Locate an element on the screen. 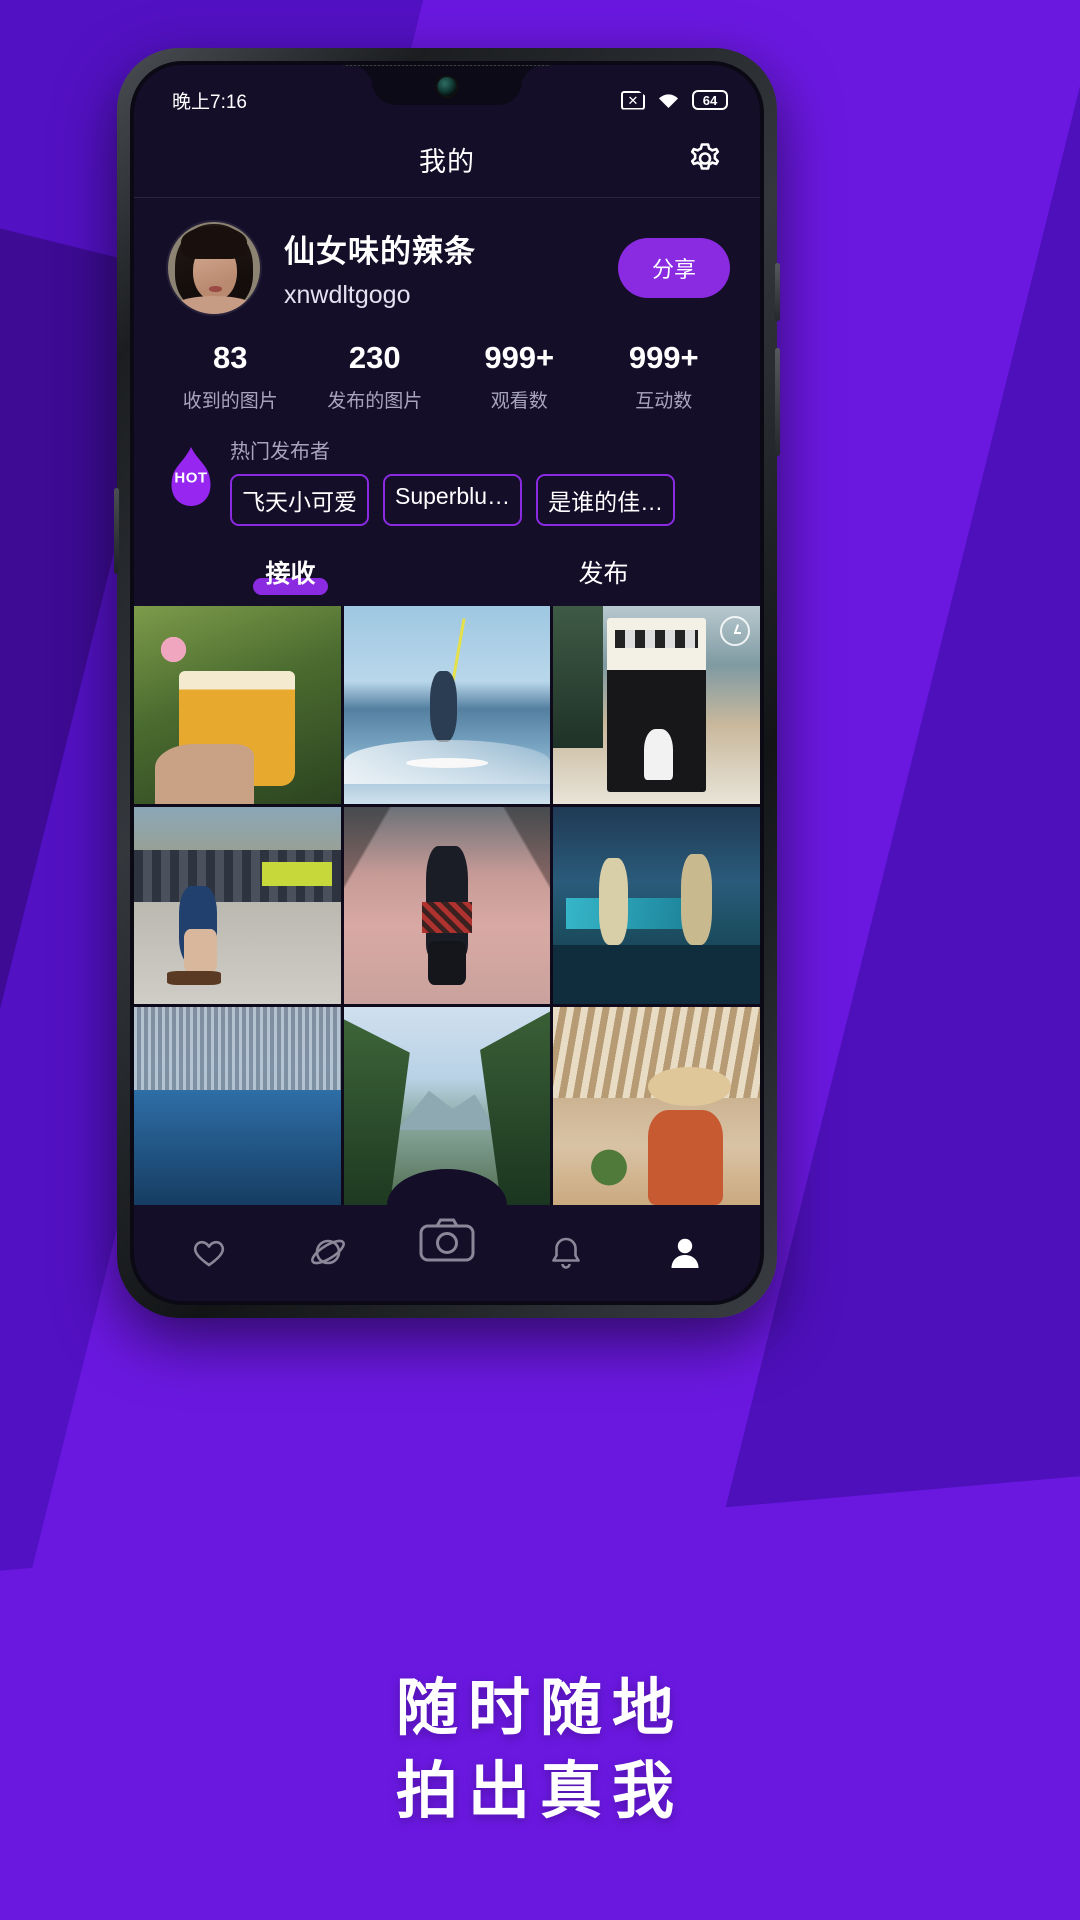 The width and height of the screenshot is (1080, 1920). bottom-navigation is located at coordinates (447, 1235).